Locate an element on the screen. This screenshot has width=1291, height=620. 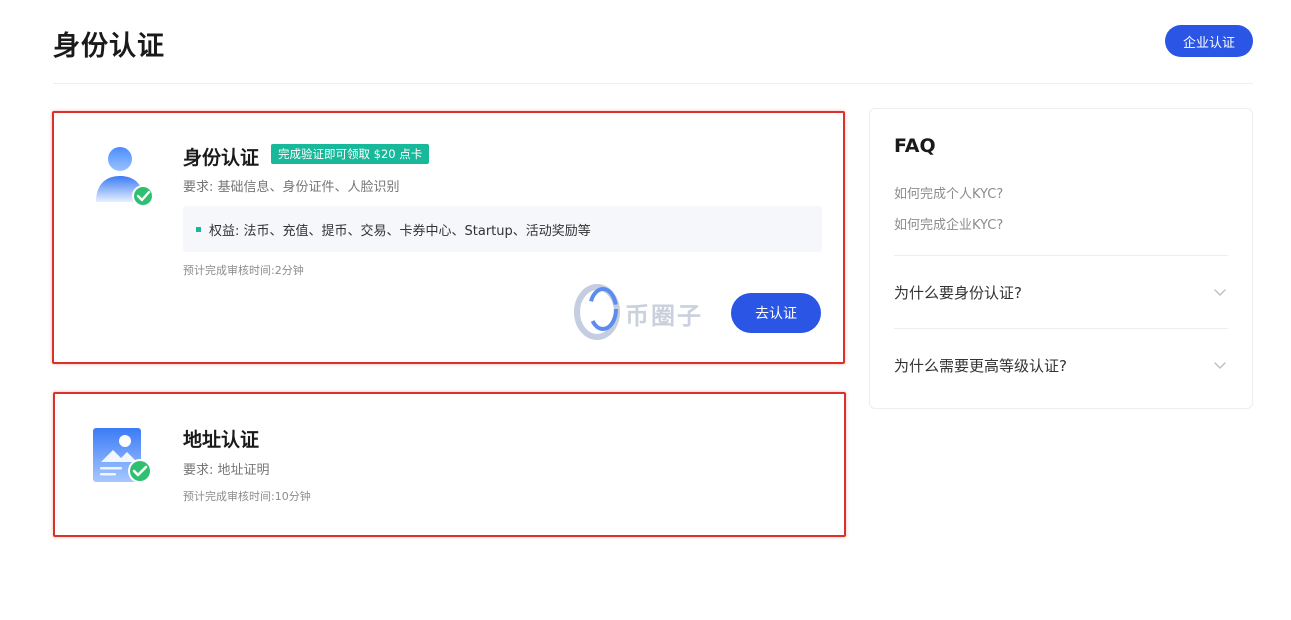
benefits-box: 权益: 法币、充值、提币、交易、卡券中心、Startup、活动奖励等 is located at coordinates (502, 229).